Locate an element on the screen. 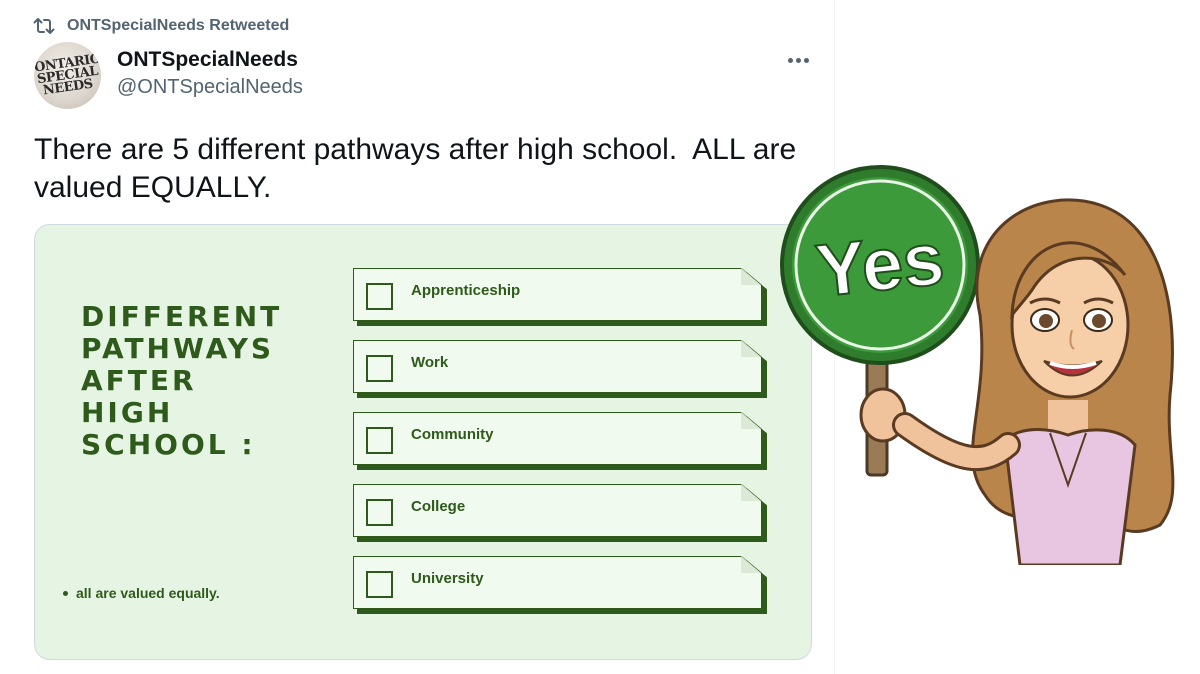 Image resolution: width=1200 pixels, height=674 pixels. pathway-item: University is located at coordinates (560, 585).